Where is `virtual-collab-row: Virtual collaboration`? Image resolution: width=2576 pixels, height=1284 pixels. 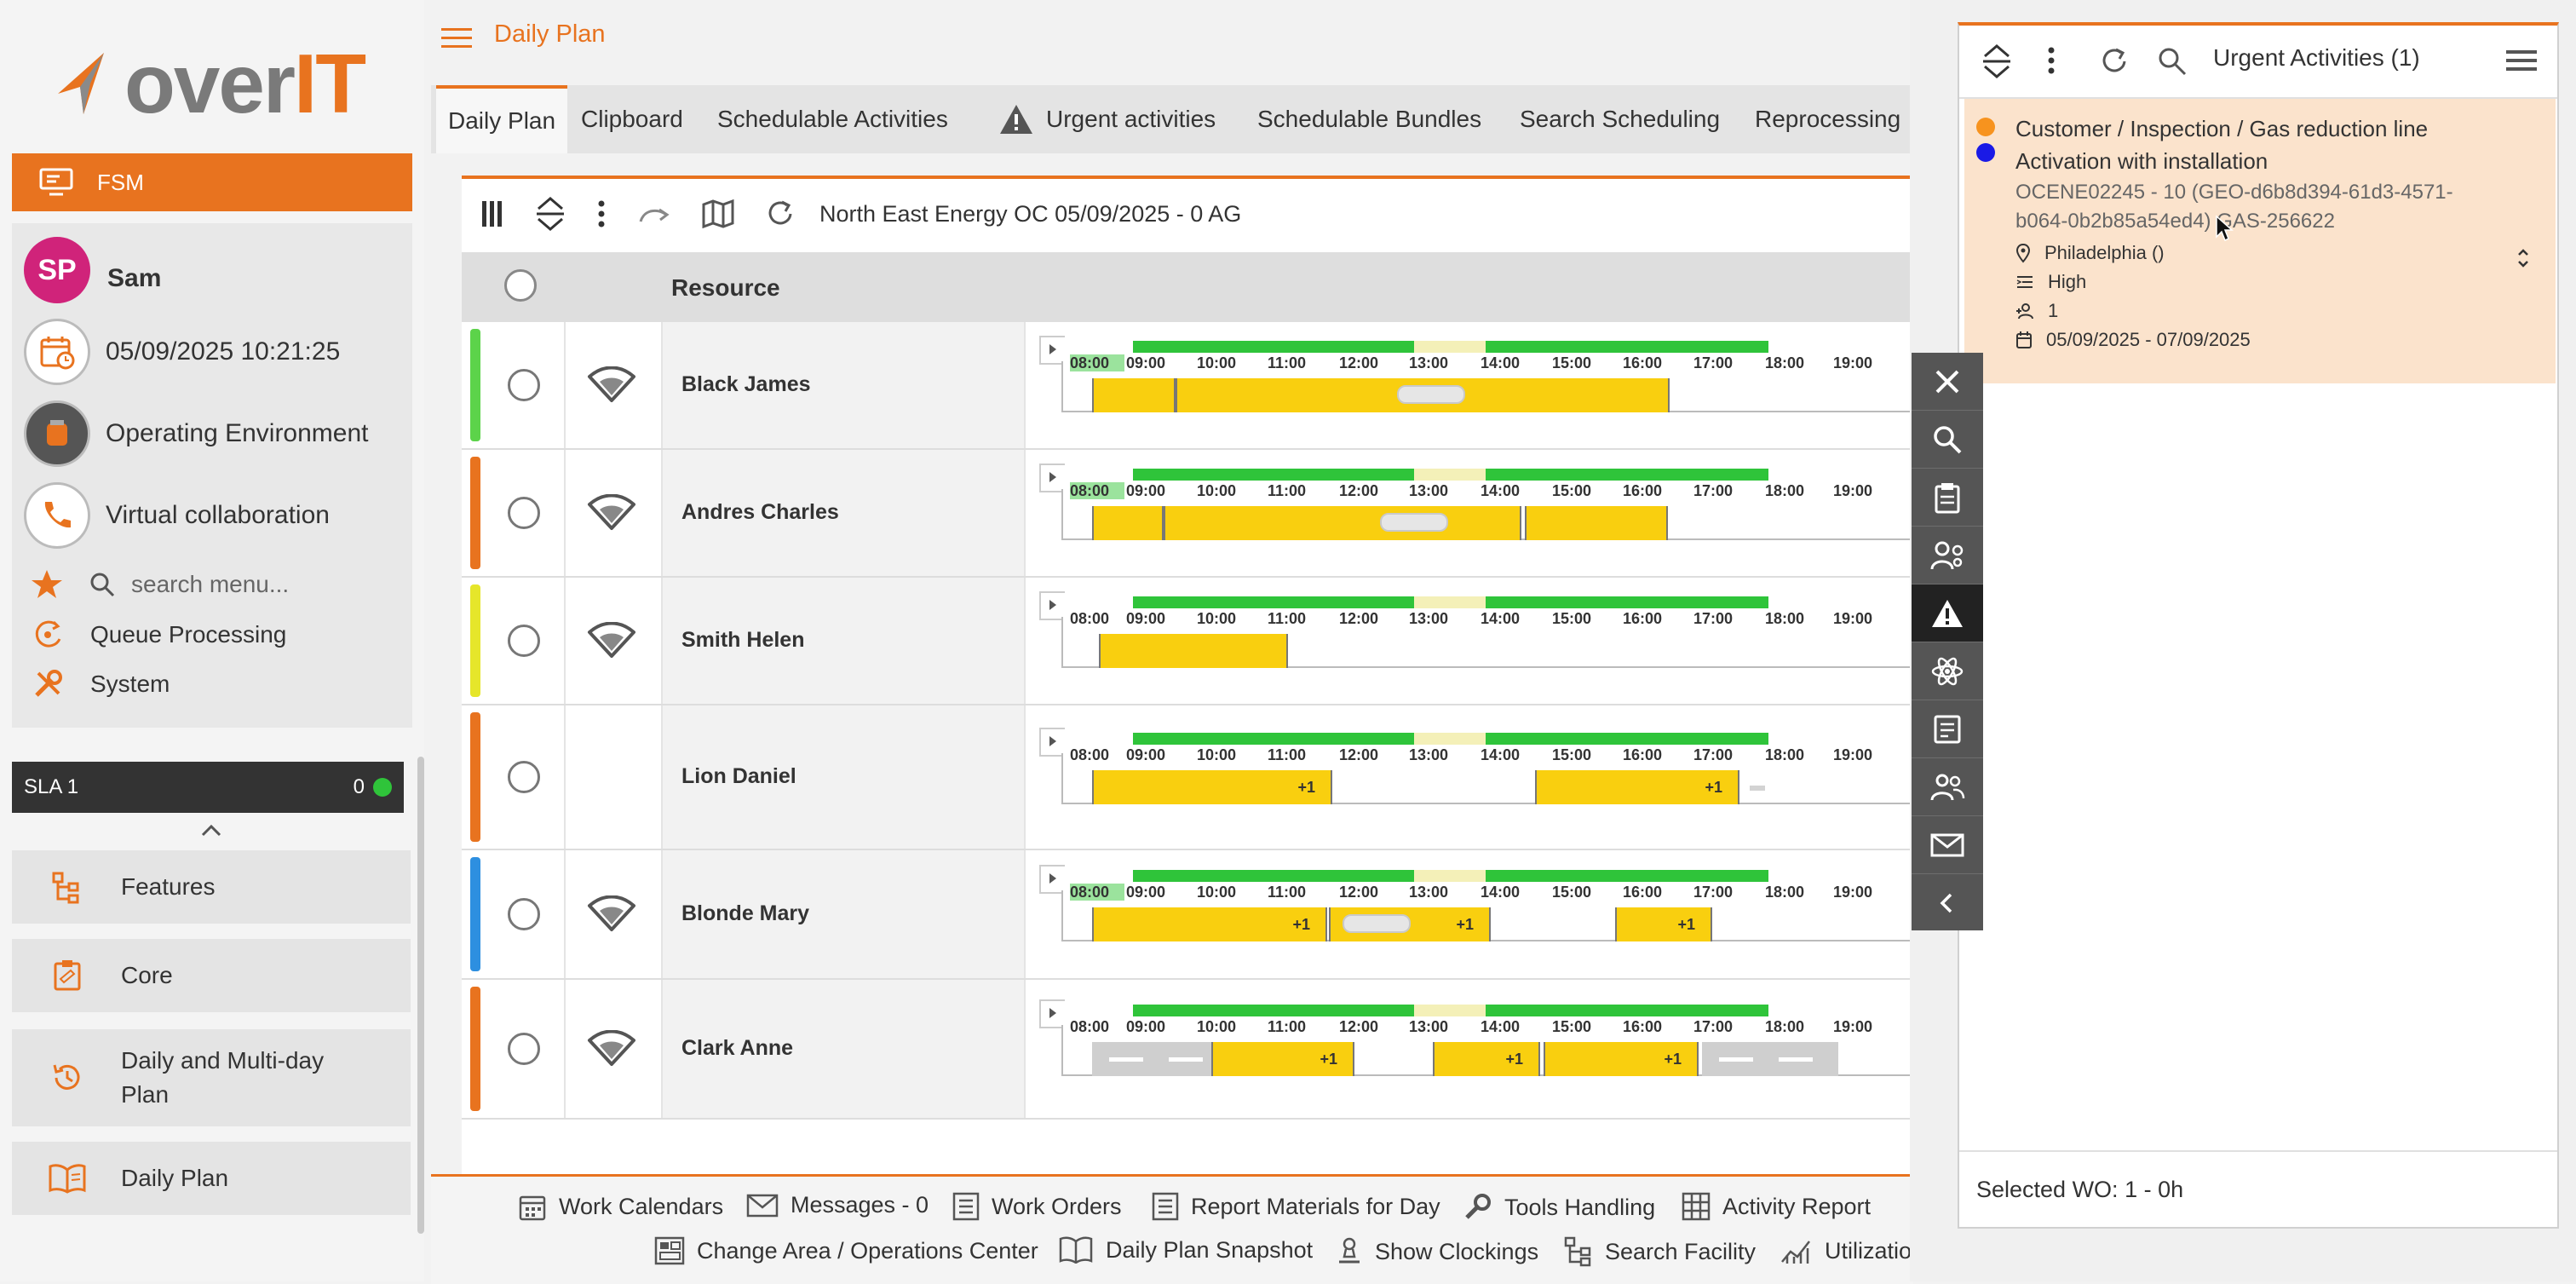 virtual-collab-row: Virtual collaboration is located at coordinates (177, 516).